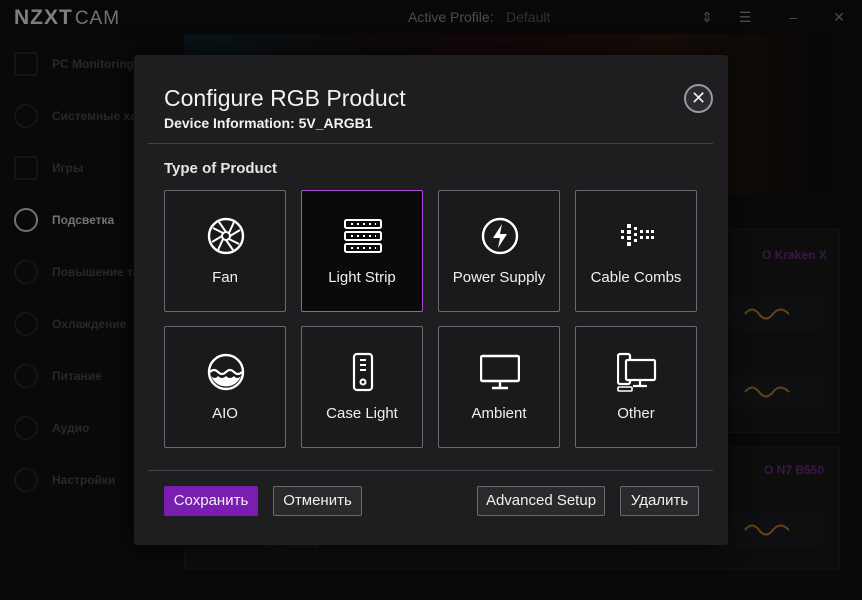  Describe the element at coordinates (499, 413) in the screenshot. I see `tile-label: Ambient` at that location.